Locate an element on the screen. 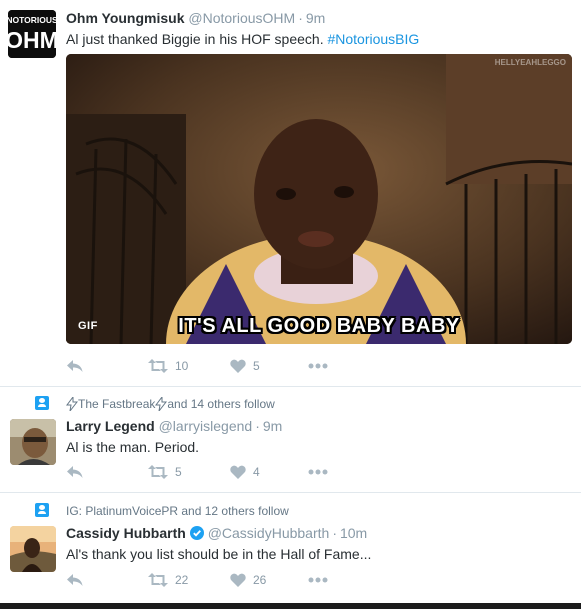 The width and height of the screenshot is (581, 609). retweet-count: 10 is located at coordinates (182, 366).